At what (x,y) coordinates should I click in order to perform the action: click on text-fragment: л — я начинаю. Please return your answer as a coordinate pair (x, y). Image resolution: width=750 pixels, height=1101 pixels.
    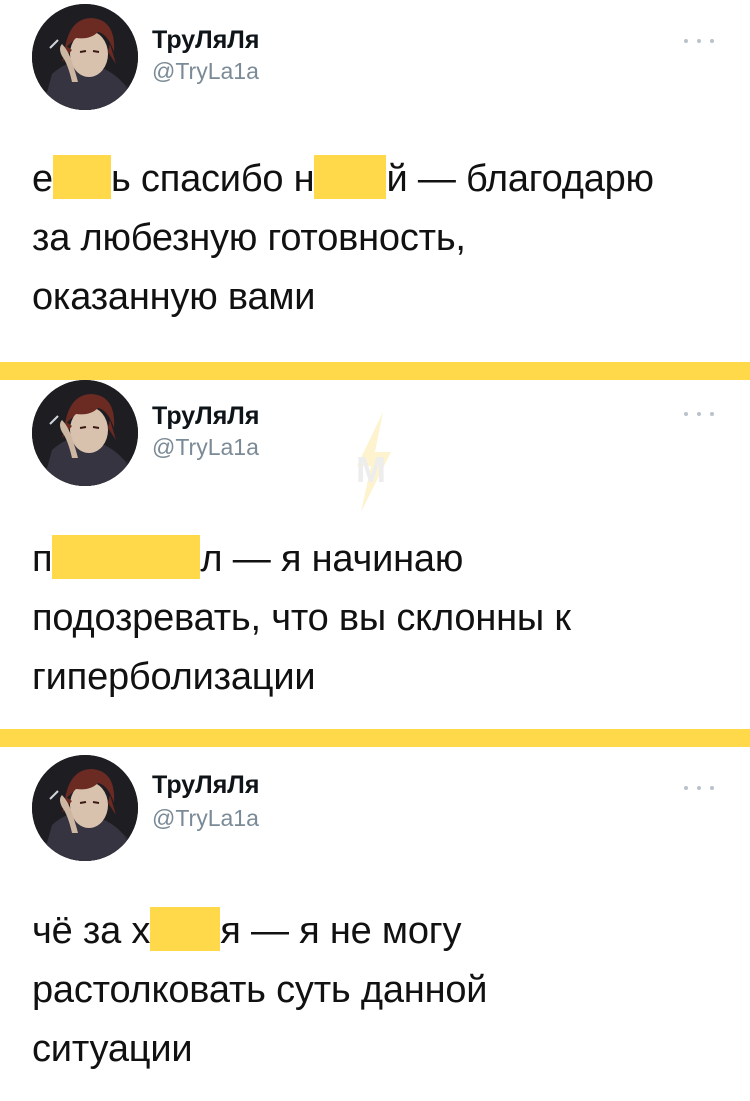
    Looking at the image, I should click on (332, 559).